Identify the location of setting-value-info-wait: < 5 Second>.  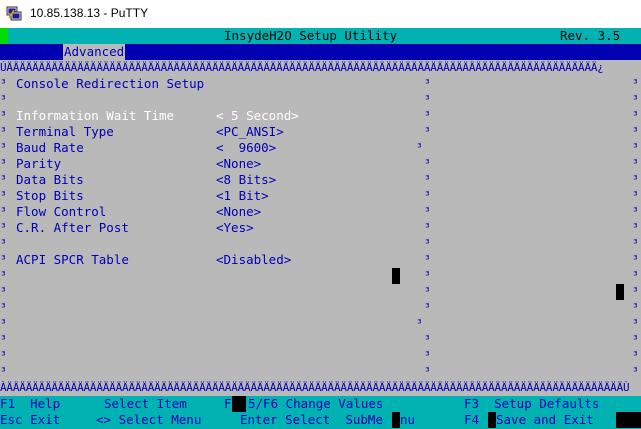
(257, 116).